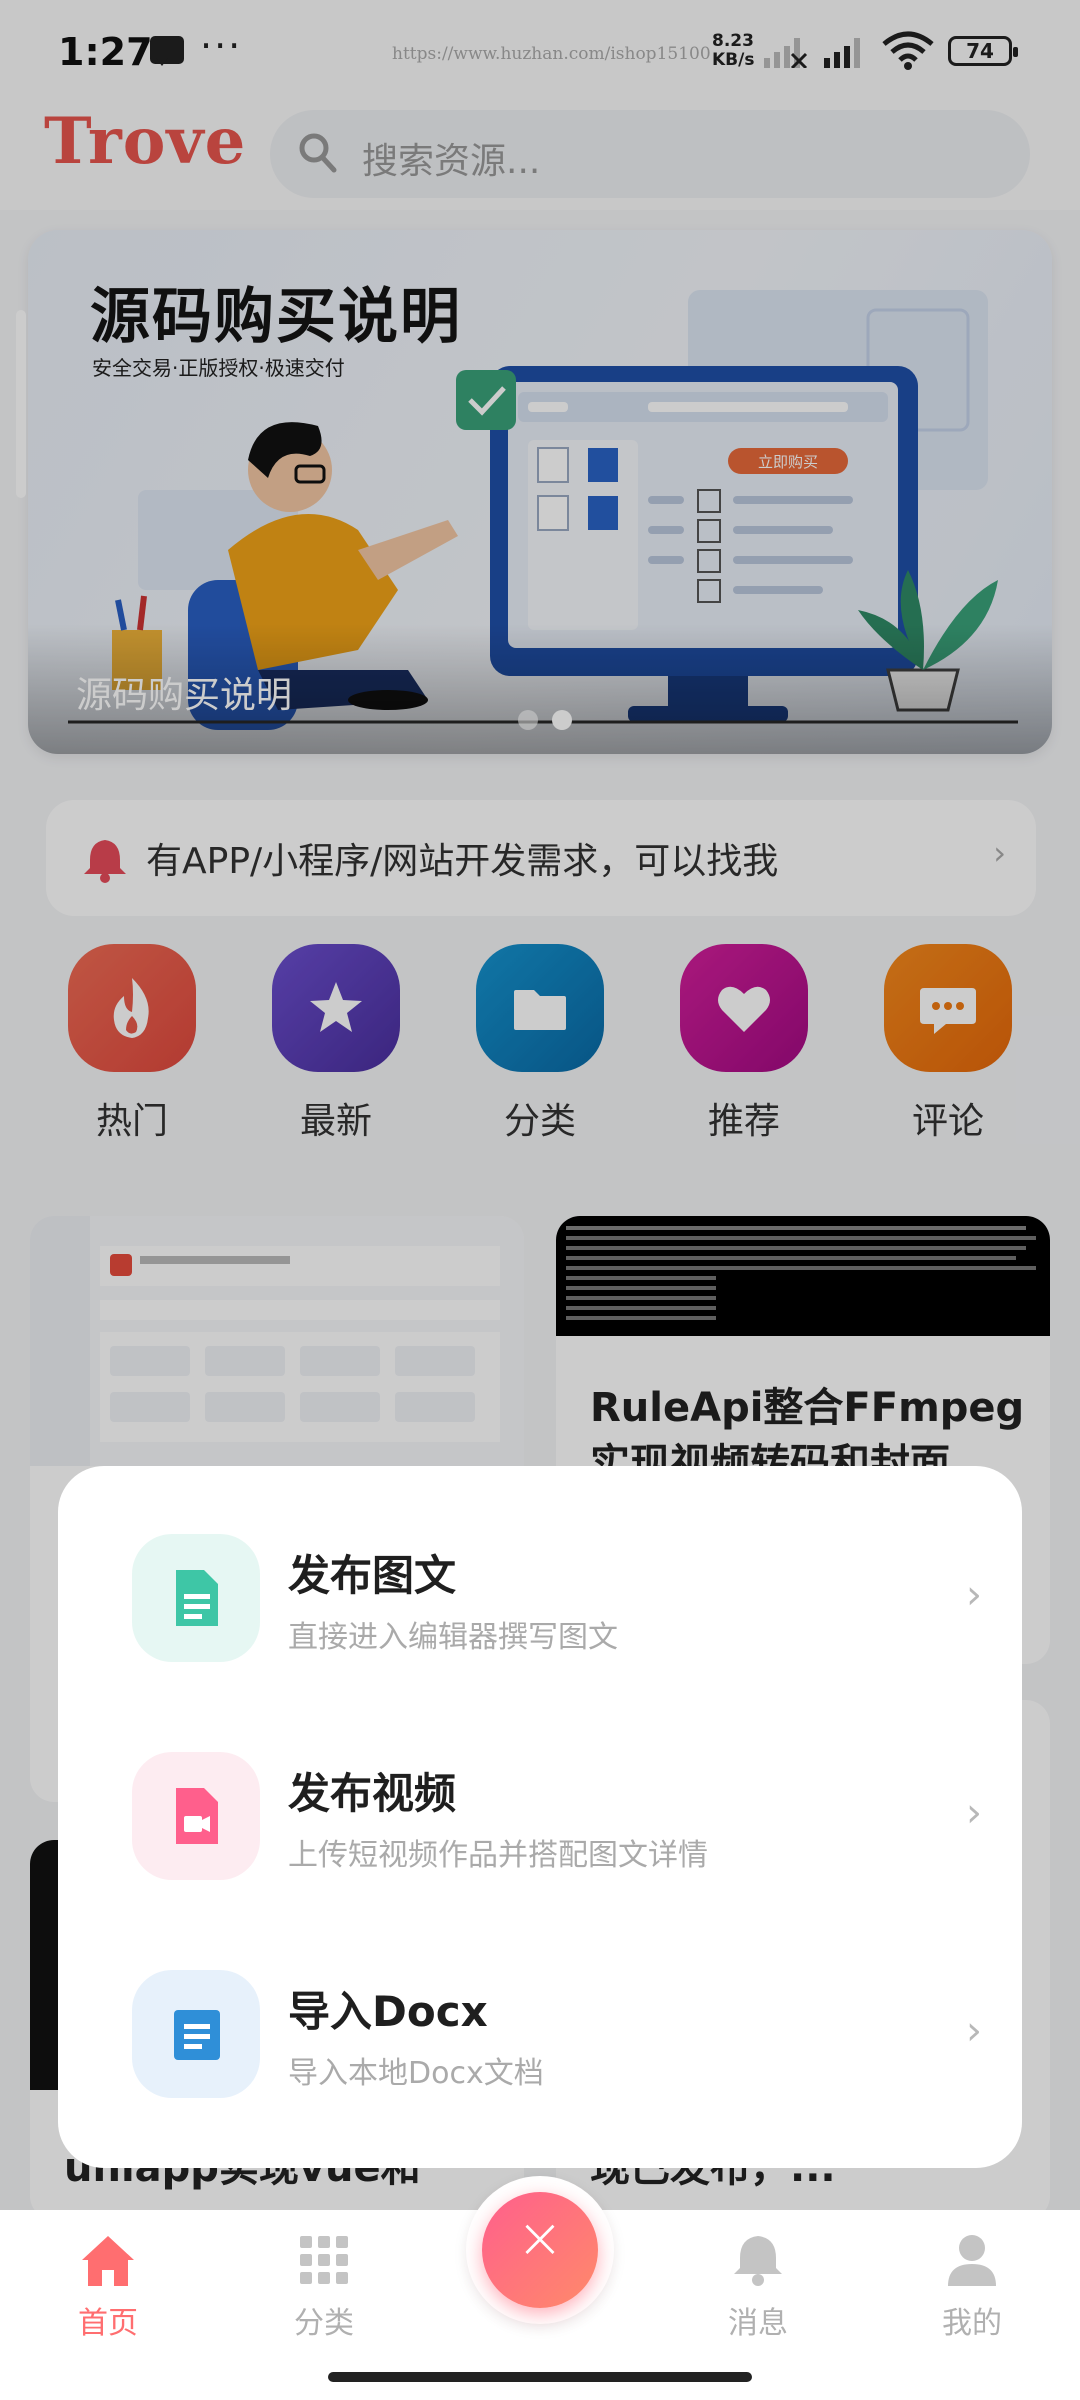 This screenshot has width=1080, height=2400. What do you see at coordinates (557, 2035) in the screenshot?
I see `import-docx-option: 导入Docx 导入本地Docx文档 ›` at bounding box center [557, 2035].